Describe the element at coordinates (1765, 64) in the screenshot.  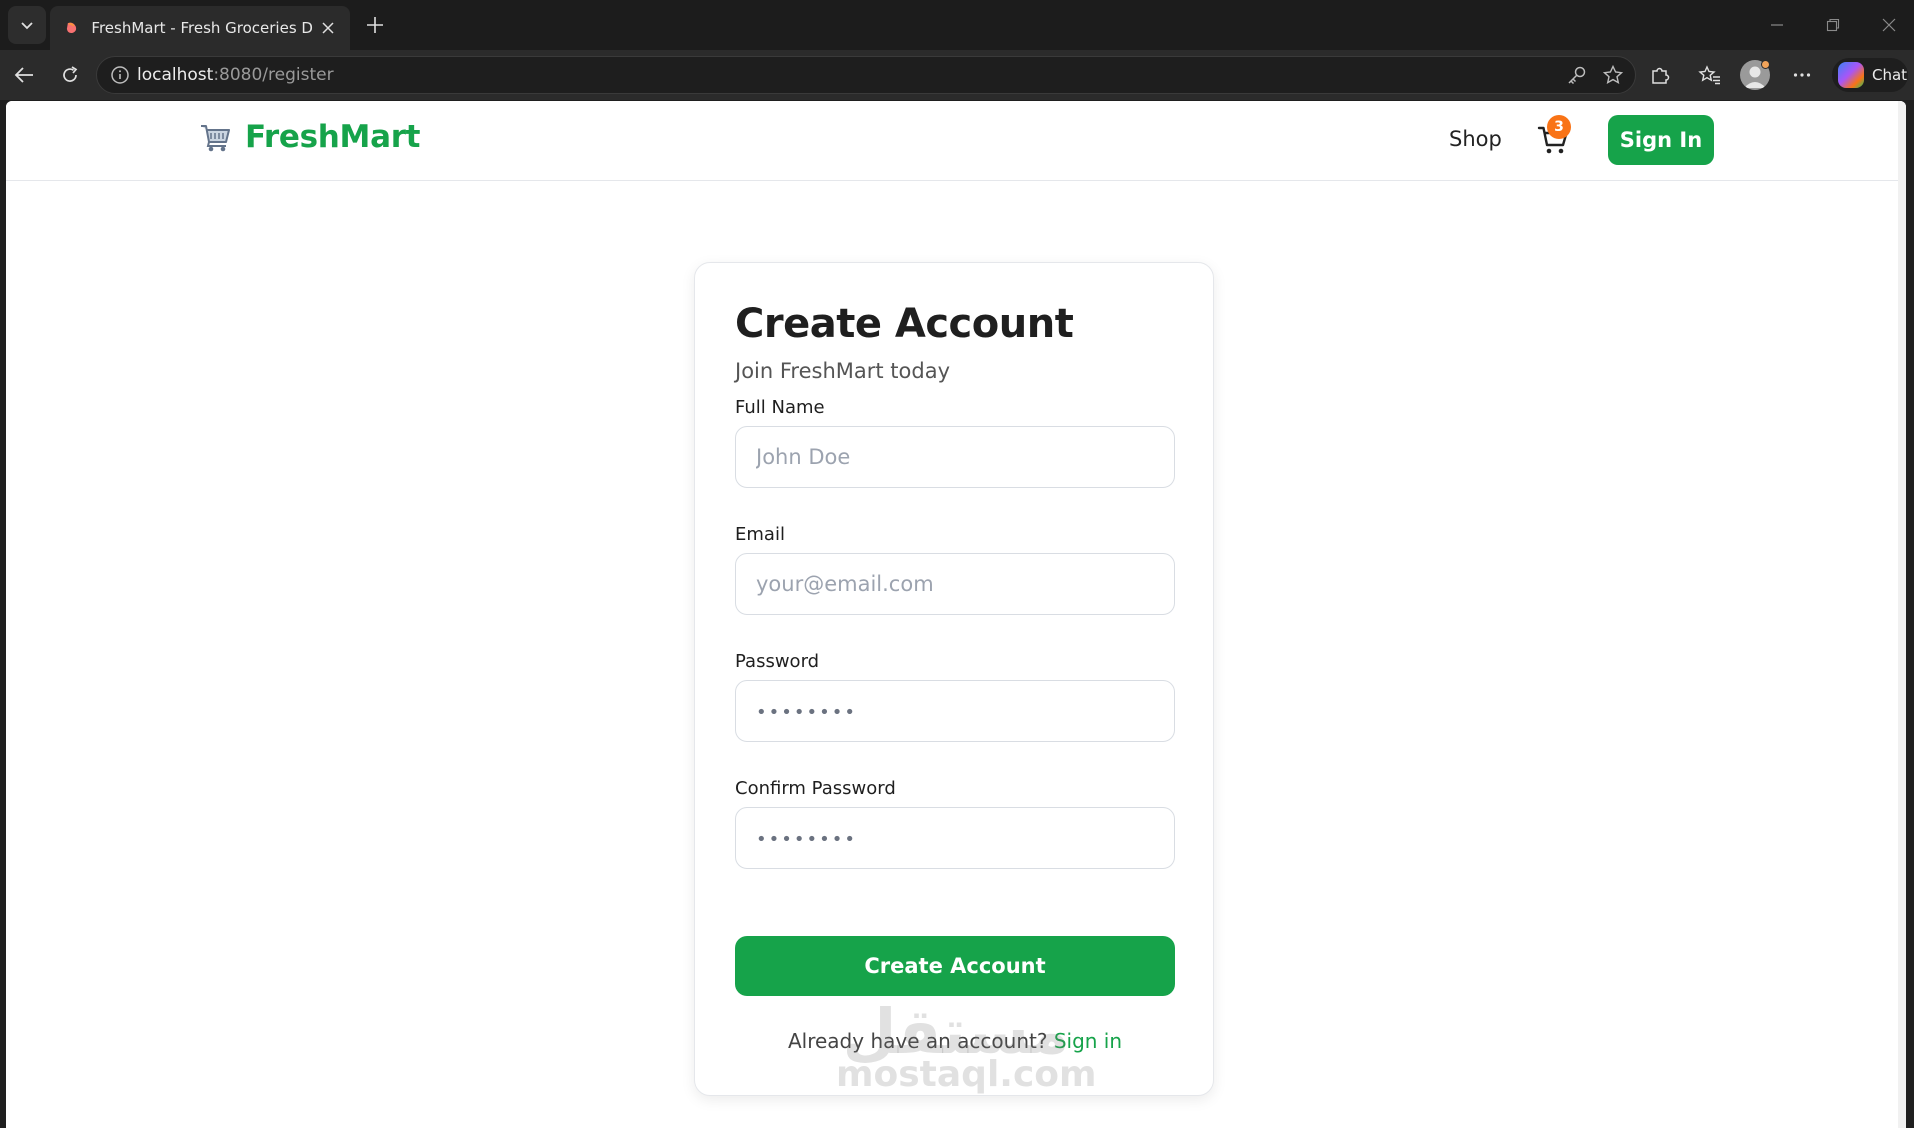
I see `profile-notification-dot` at that location.